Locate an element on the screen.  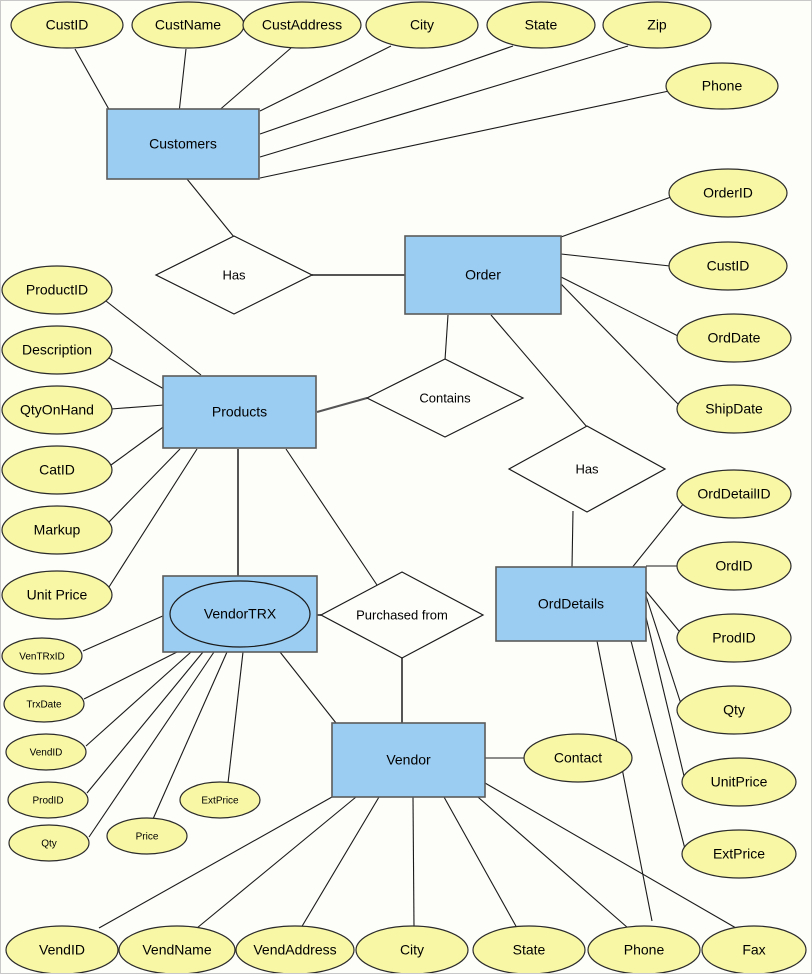
attribute-label: CustAddress is located at coordinates (302, 25).